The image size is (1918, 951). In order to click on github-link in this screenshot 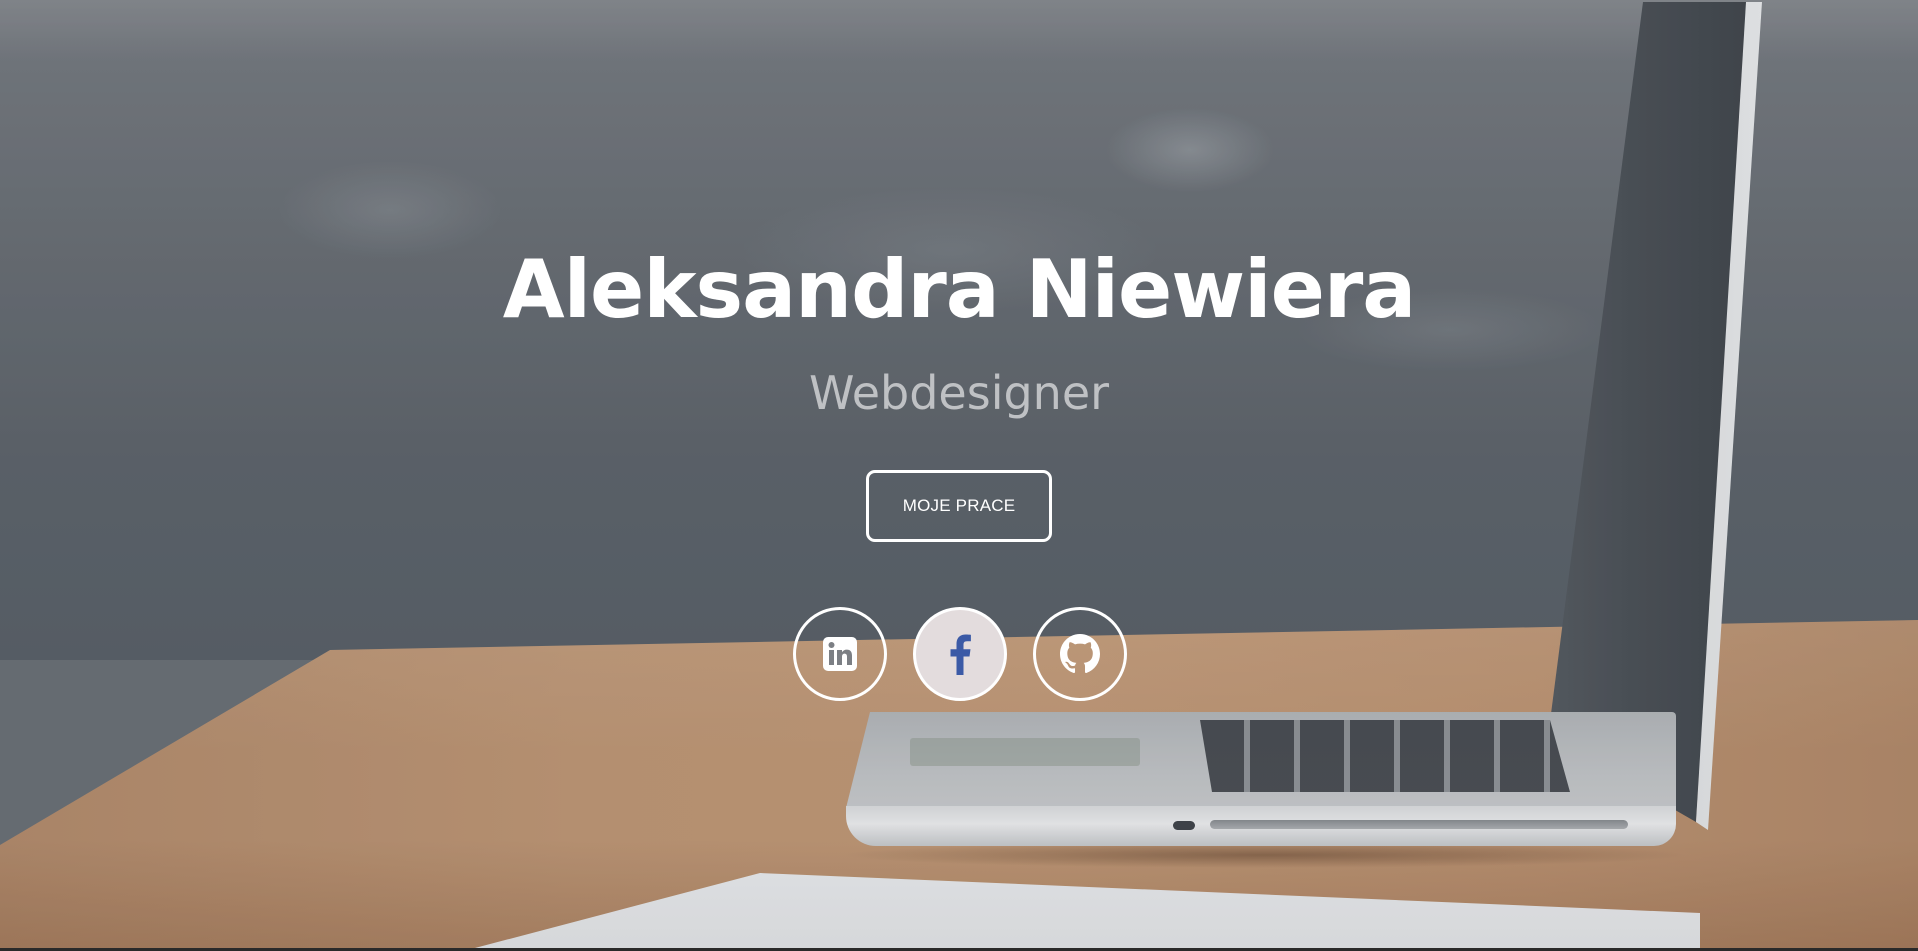, I will do `click(1080, 654)`.